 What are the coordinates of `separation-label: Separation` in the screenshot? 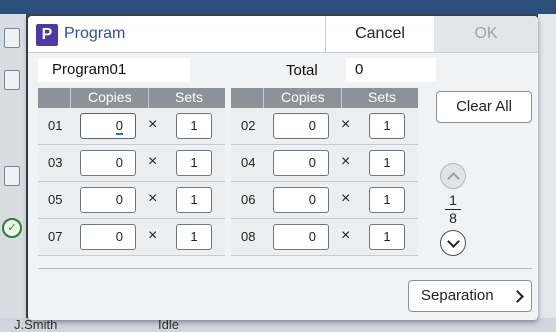 It's located at (457, 295).